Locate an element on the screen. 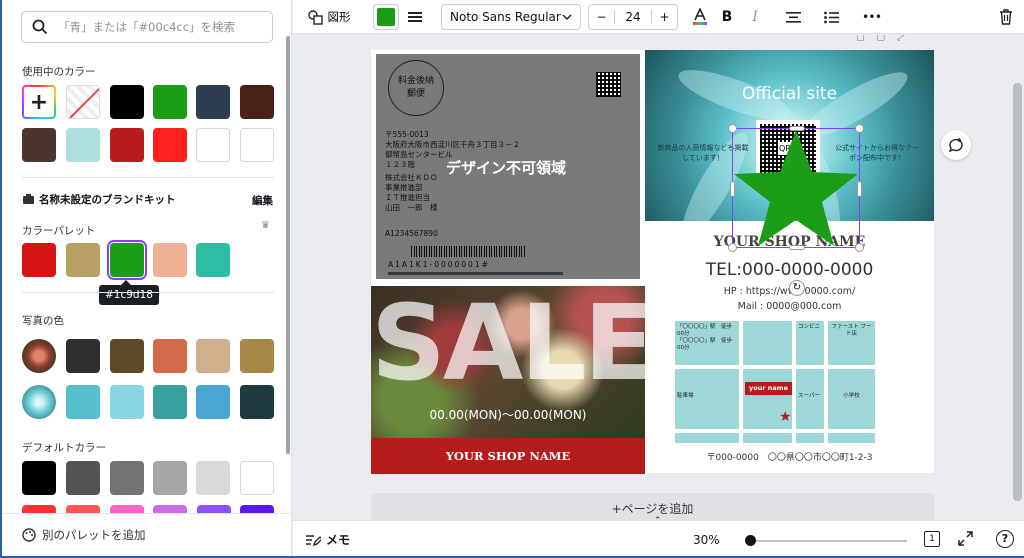 This screenshot has width=1024, height=558. font-size-stepper: − 24 + is located at coordinates (633, 17).